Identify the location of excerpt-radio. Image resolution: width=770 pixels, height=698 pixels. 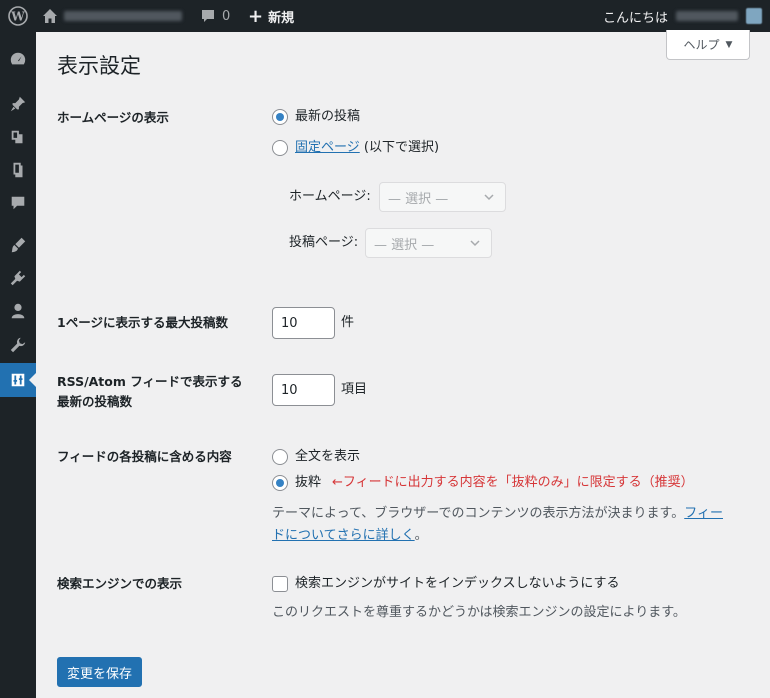
(280, 483).